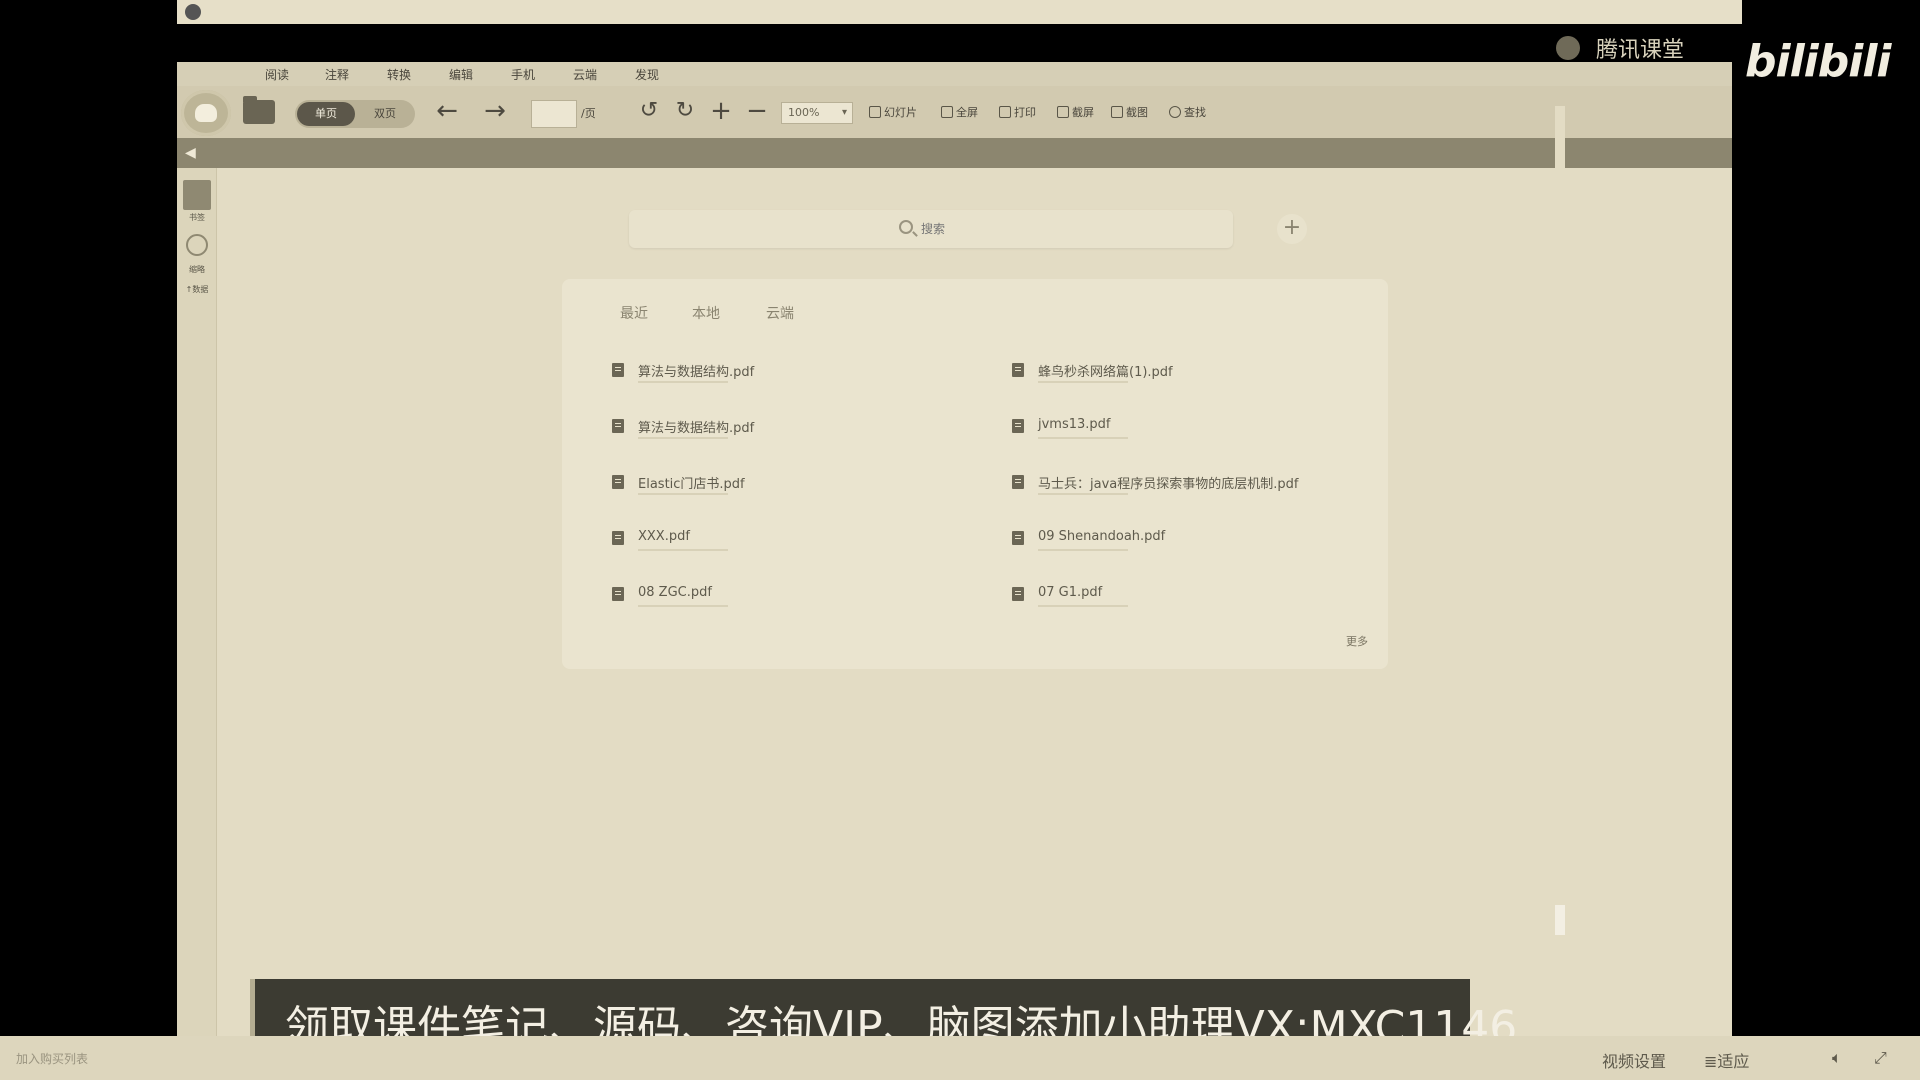 The image size is (1920, 1080). Describe the element at coordinates (495, 112) in the screenshot. I see `arrow-right-icon: →` at that location.